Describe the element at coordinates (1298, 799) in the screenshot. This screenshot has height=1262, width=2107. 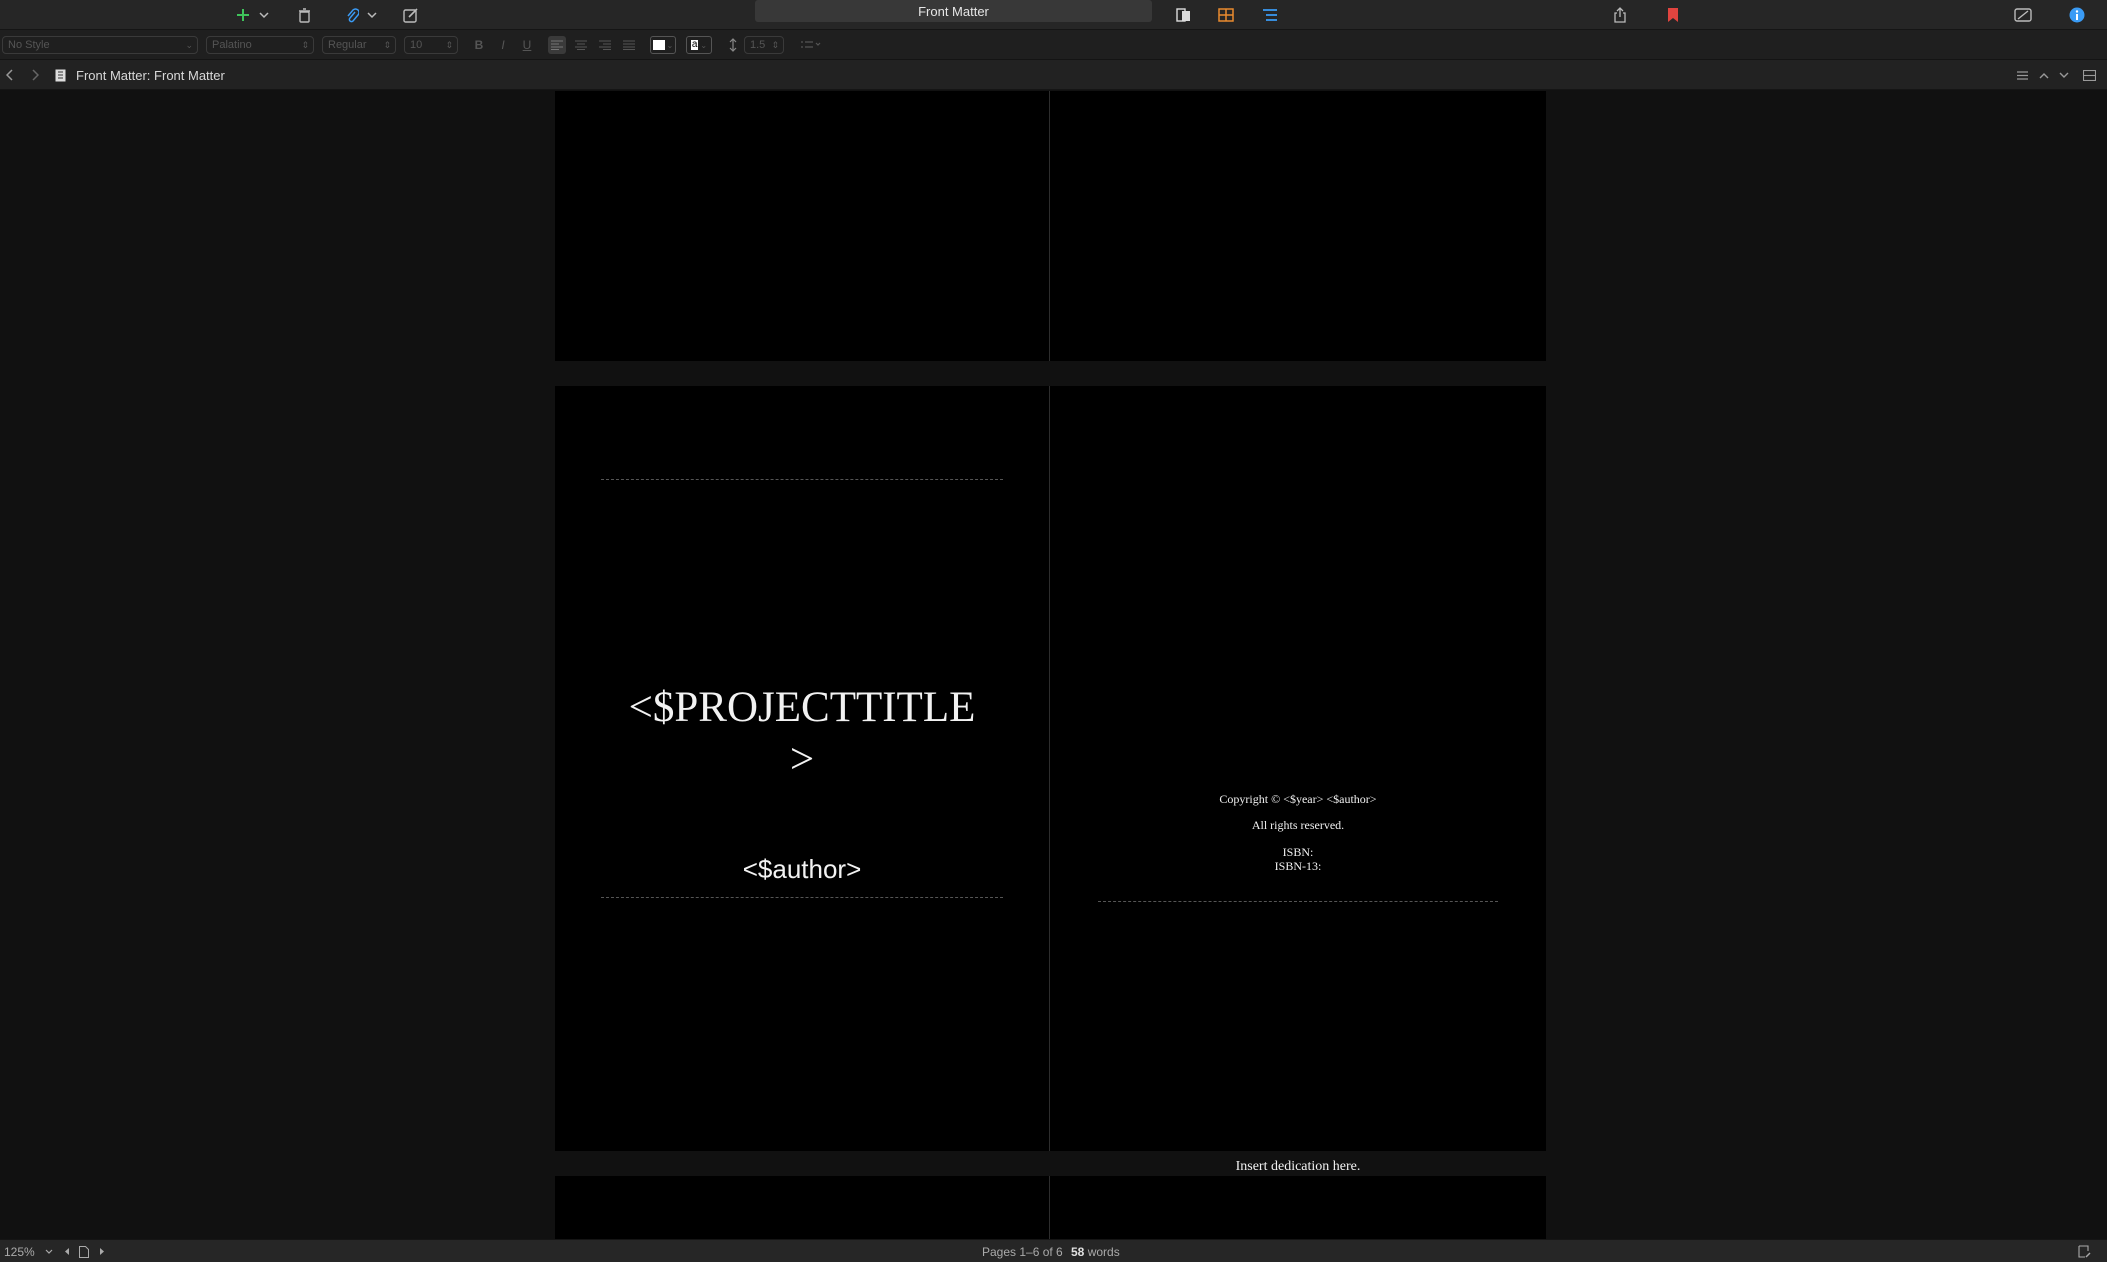
I see `copyright-line: Copyright © <$year> <$author>` at that location.